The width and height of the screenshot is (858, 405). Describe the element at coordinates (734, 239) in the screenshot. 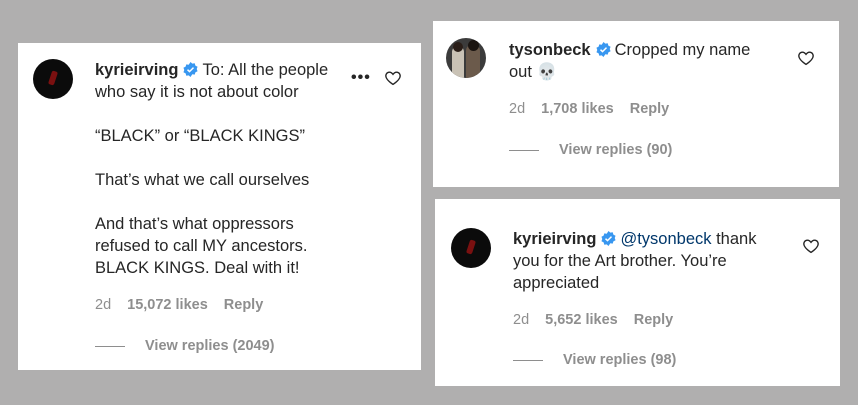

I see `comment-line: thank` at that location.